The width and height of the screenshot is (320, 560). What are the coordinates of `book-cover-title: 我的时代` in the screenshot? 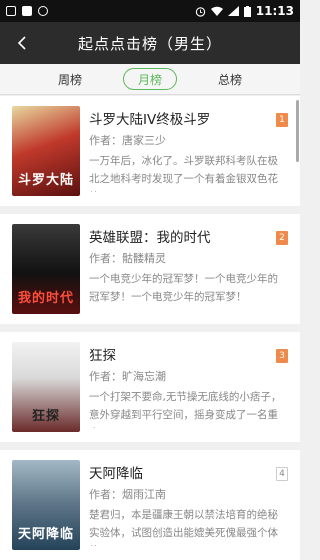 It's located at (45, 298).